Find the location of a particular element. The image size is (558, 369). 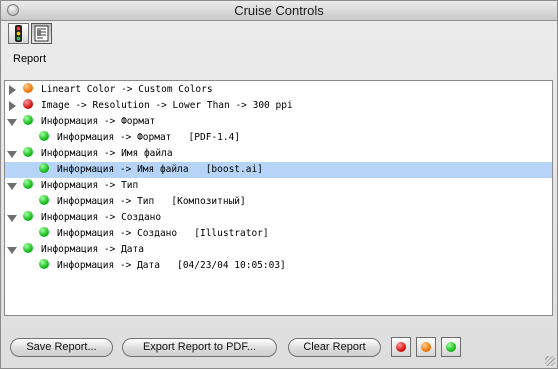

tree-group-row: Lineart Color -> Custom Colors is located at coordinates (278, 90).